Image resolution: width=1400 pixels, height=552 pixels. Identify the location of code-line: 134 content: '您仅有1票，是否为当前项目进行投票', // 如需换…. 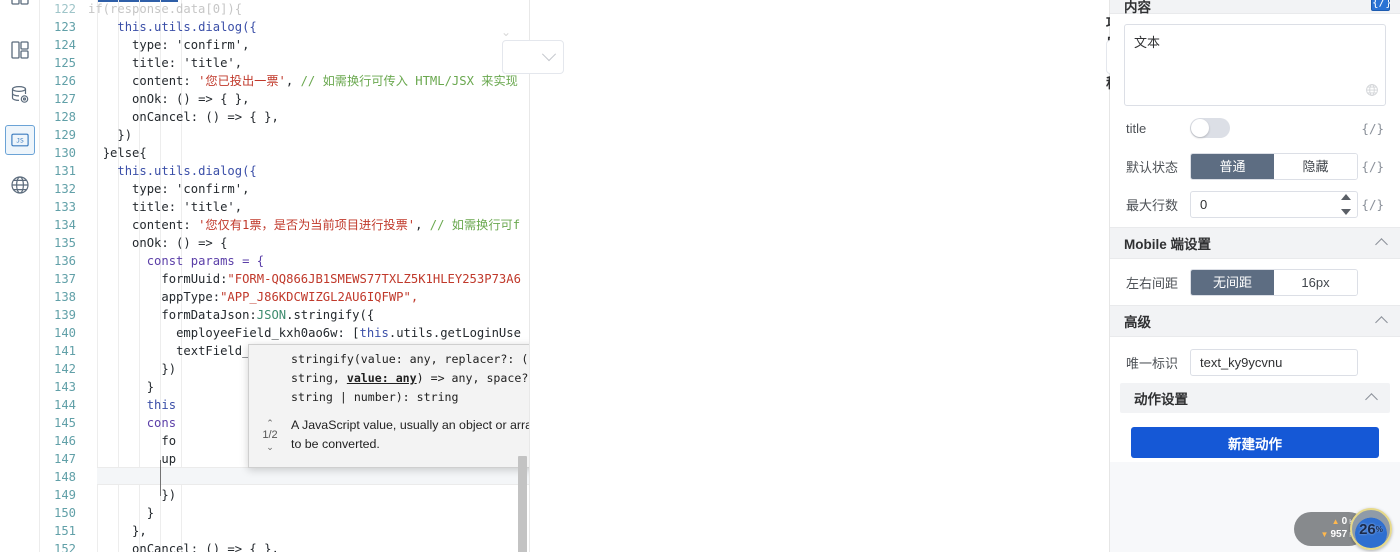
(280, 225).